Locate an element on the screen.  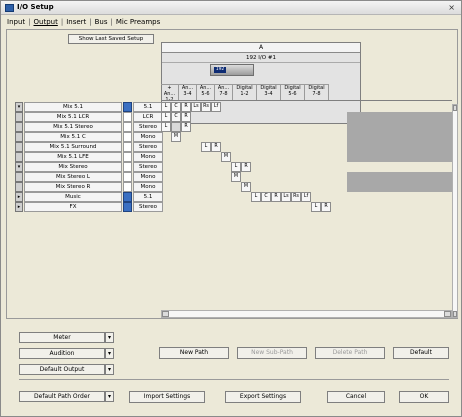
delete-path-button: Delete Path is located at coordinates (350, 353).